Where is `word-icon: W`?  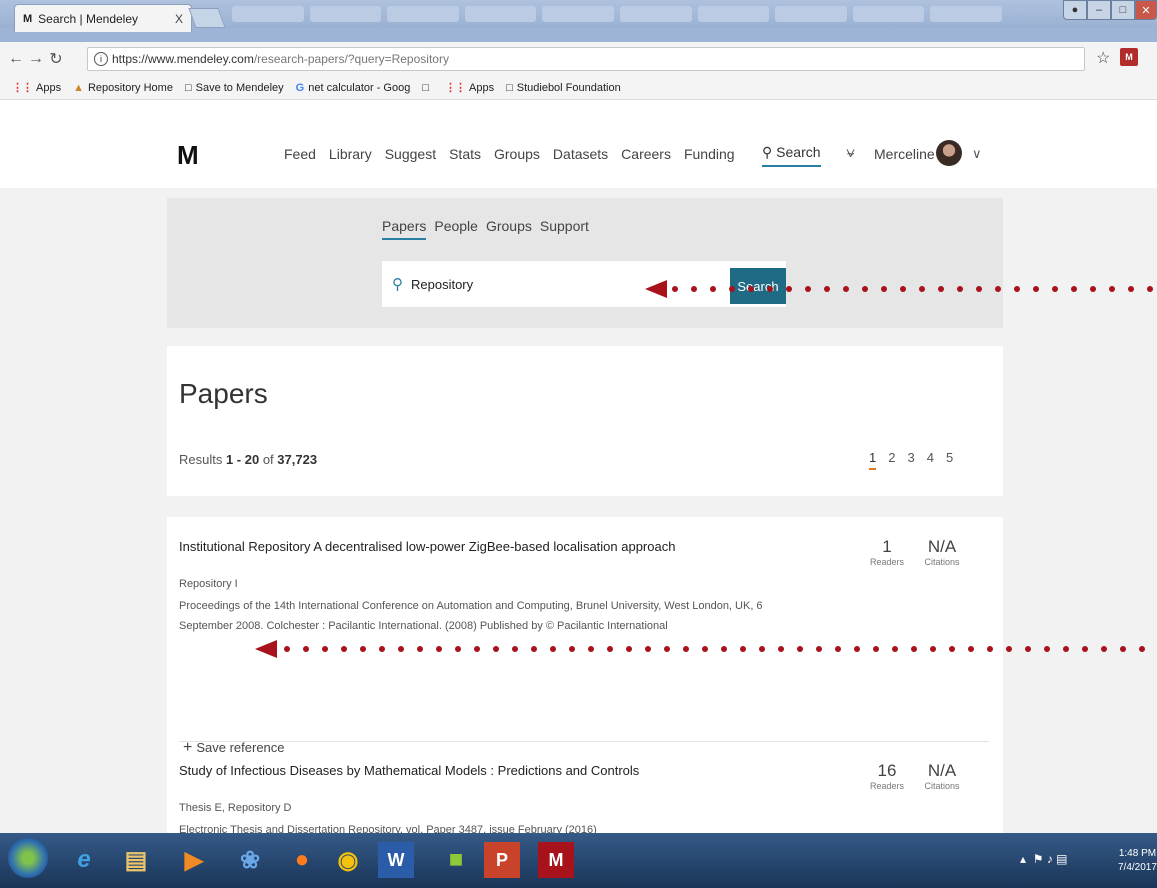
word-icon: W is located at coordinates (396, 860).